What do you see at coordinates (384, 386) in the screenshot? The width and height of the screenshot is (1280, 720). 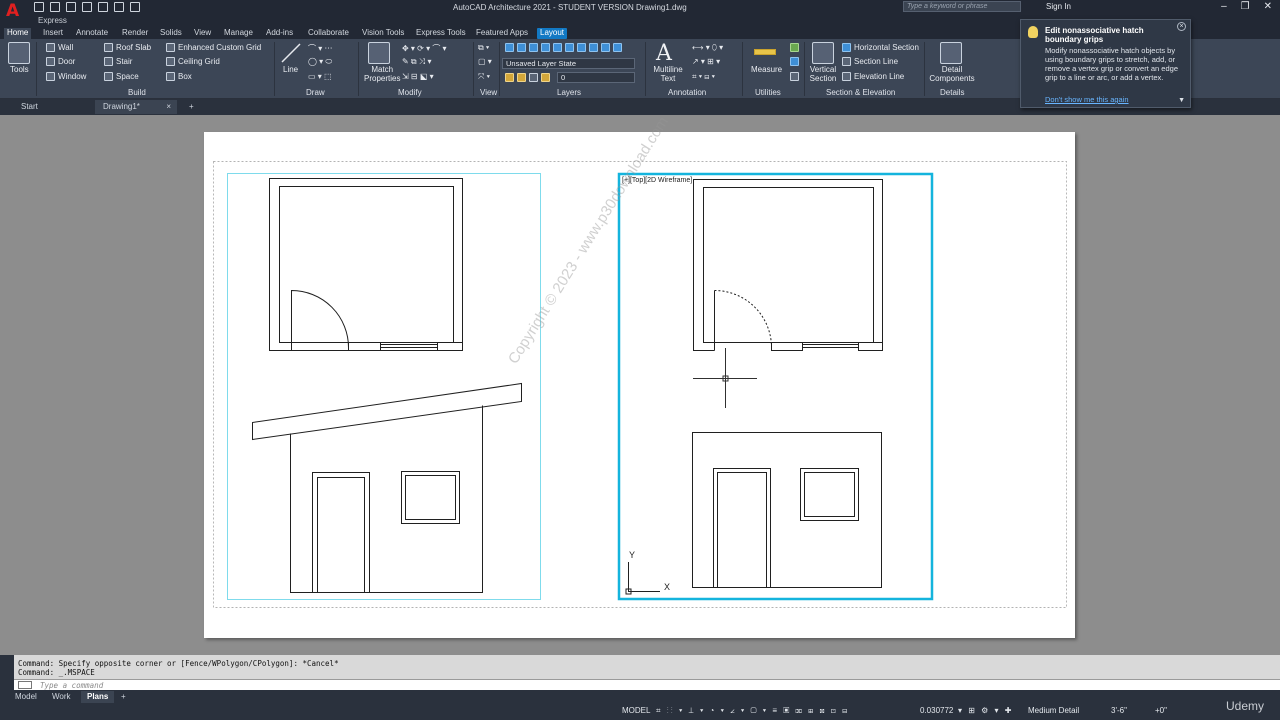 I see `left-viewport` at bounding box center [384, 386].